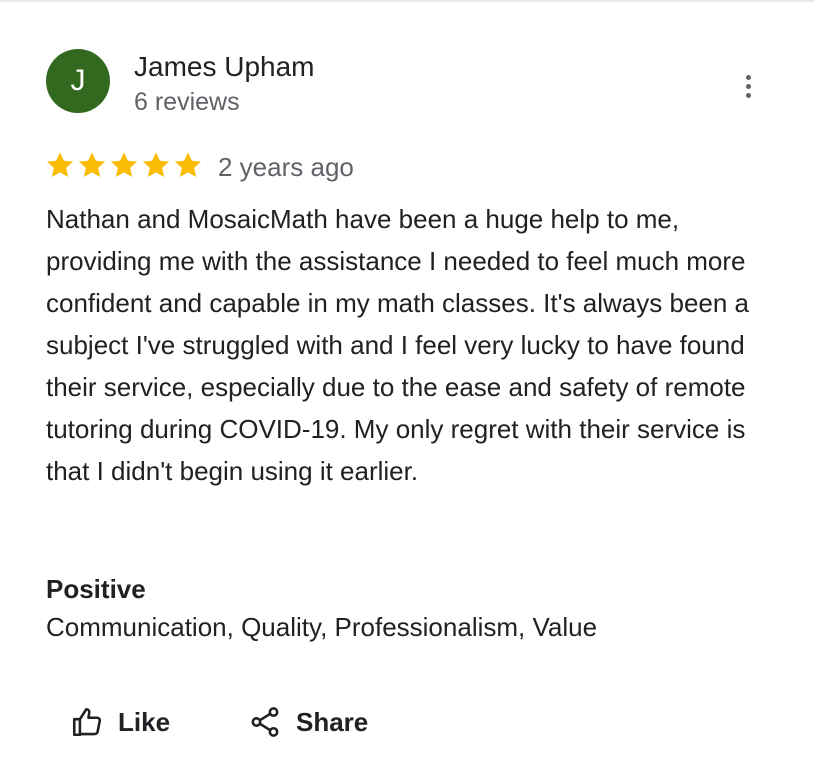 The image size is (814, 760). I want to click on like-button: Like, so click(120, 722).